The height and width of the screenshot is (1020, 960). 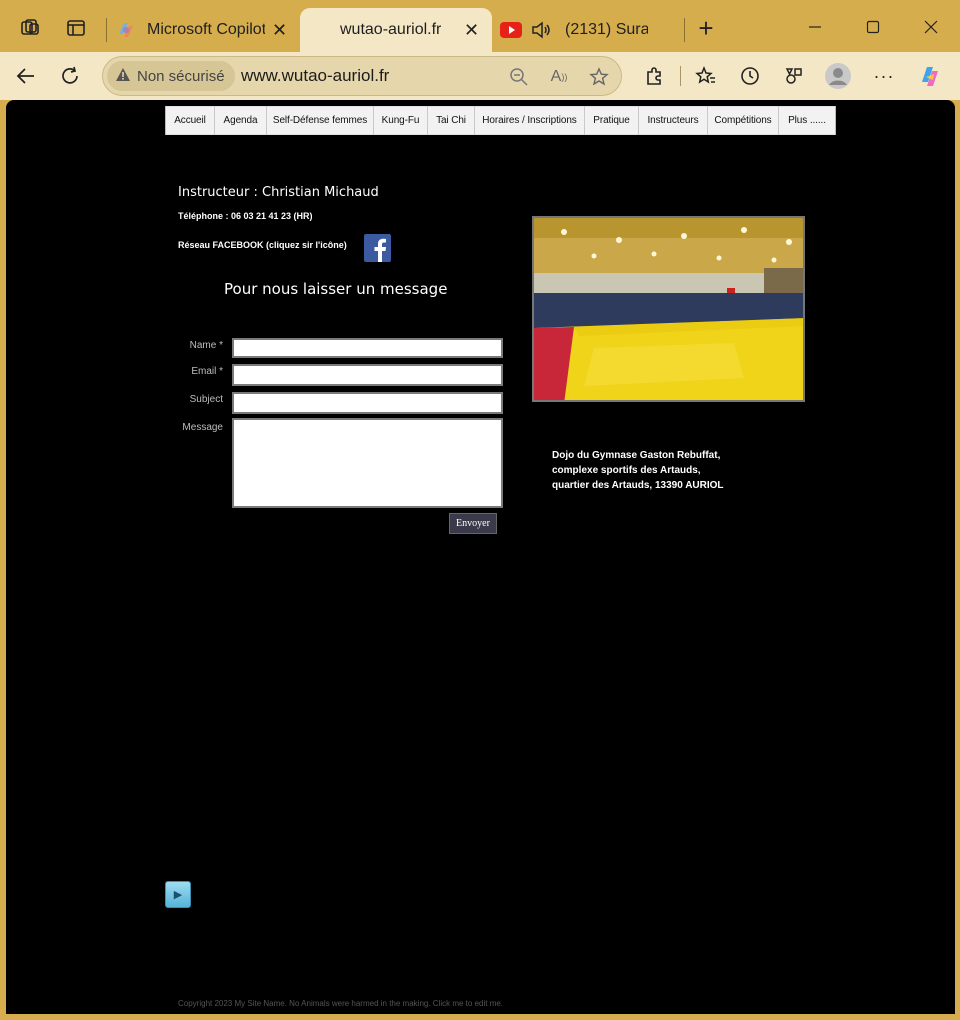 What do you see at coordinates (612, 120) in the screenshot?
I see `nav-item-pratique: Pratique` at bounding box center [612, 120].